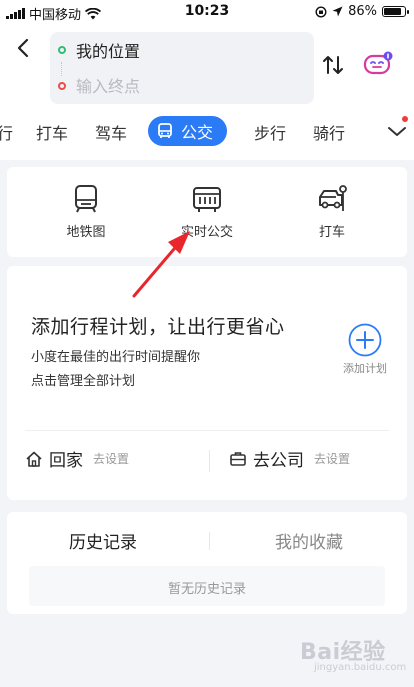  Describe the element at coordinates (6, 132) in the screenshot. I see `tab-mode-partial: 行` at that location.